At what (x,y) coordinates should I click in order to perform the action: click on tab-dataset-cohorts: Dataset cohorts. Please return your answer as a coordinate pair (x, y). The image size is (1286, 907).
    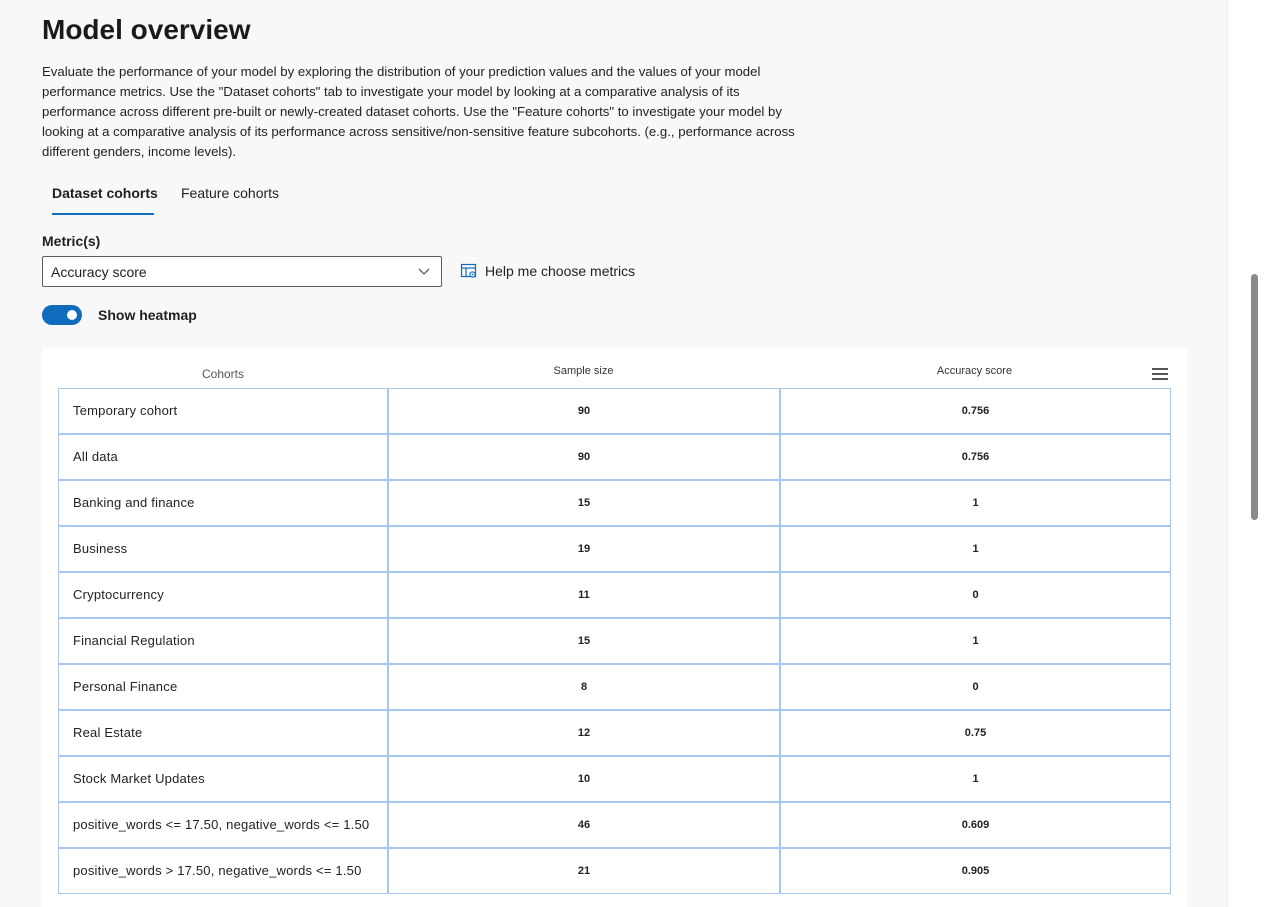
    Looking at the image, I should click on (105, 193).